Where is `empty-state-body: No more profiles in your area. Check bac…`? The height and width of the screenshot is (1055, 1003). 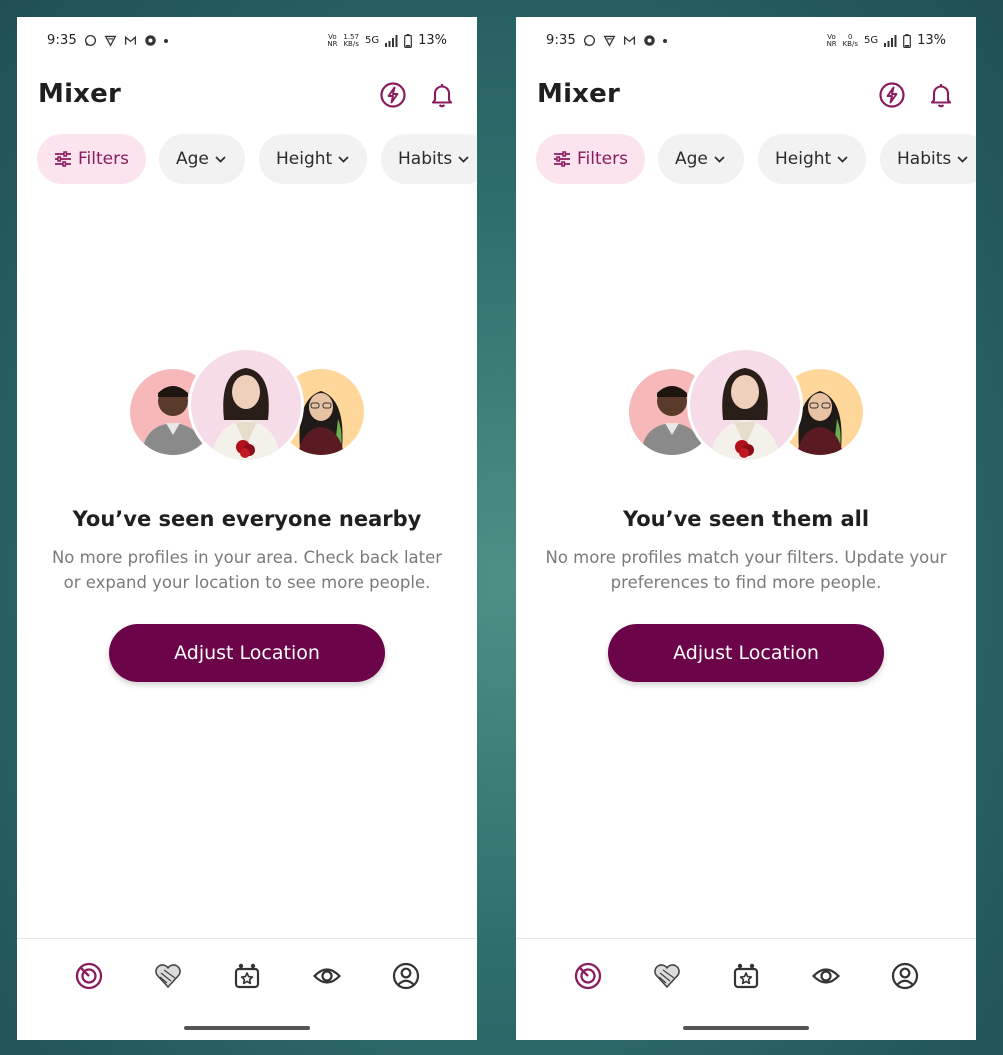
empty-state-body: No more profiles in your area. Check bac… is located at coordinates (247, 570).